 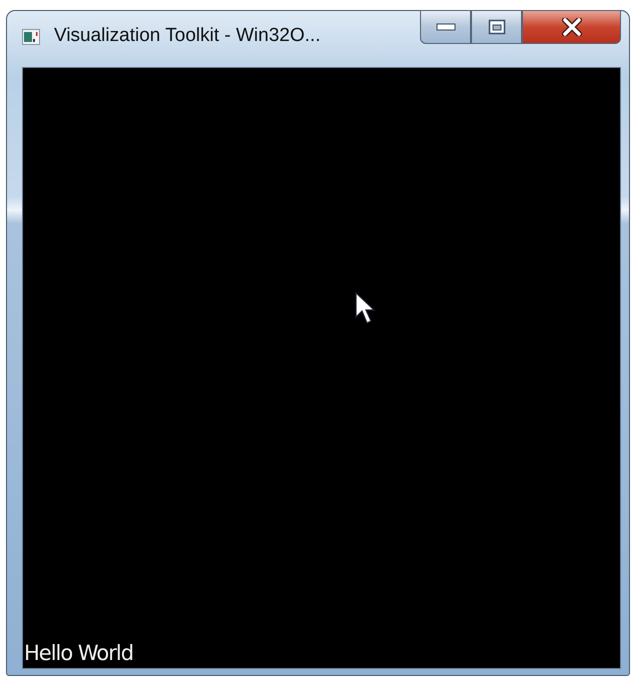 I want to click on close-icon, so click(x=571, y=27).